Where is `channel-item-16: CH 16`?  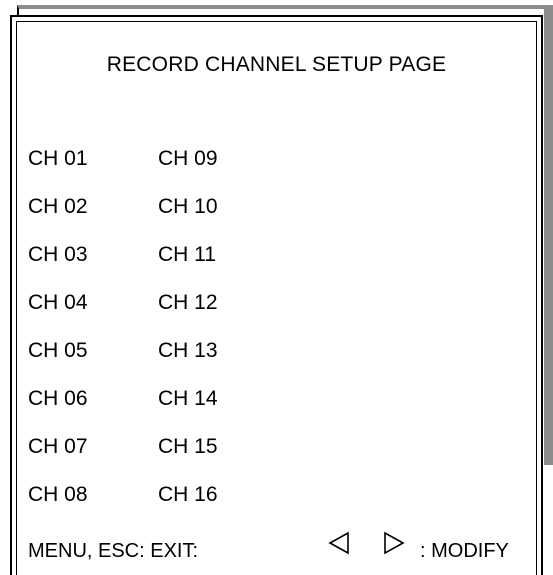 channel-item-16: CH 16 is located at coordinates (188, 495).